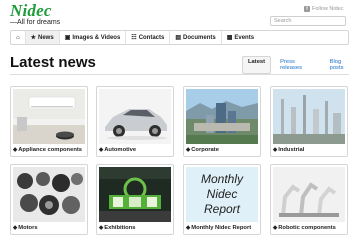 The height and width of the screenshot is (240, 360). I want to click on home-icon: ⌂, so click(18, 37).